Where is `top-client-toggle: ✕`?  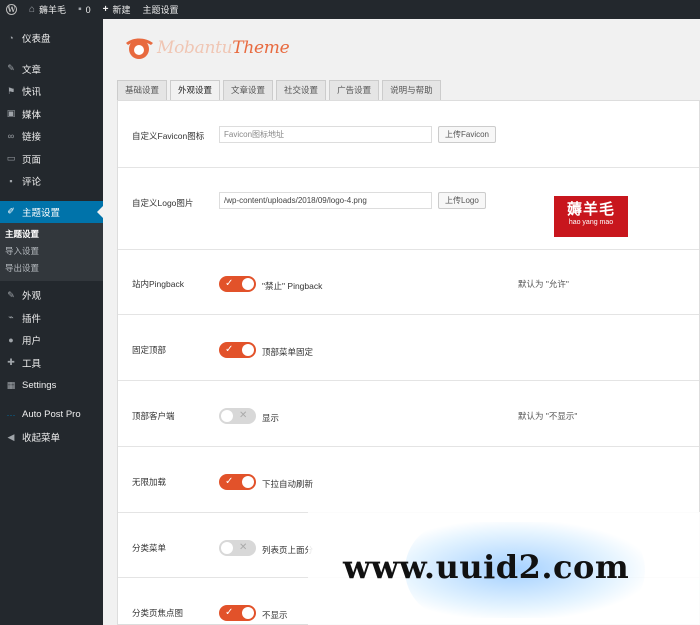 top-client-toggle: ✕ is located at coordinates (237, 416).